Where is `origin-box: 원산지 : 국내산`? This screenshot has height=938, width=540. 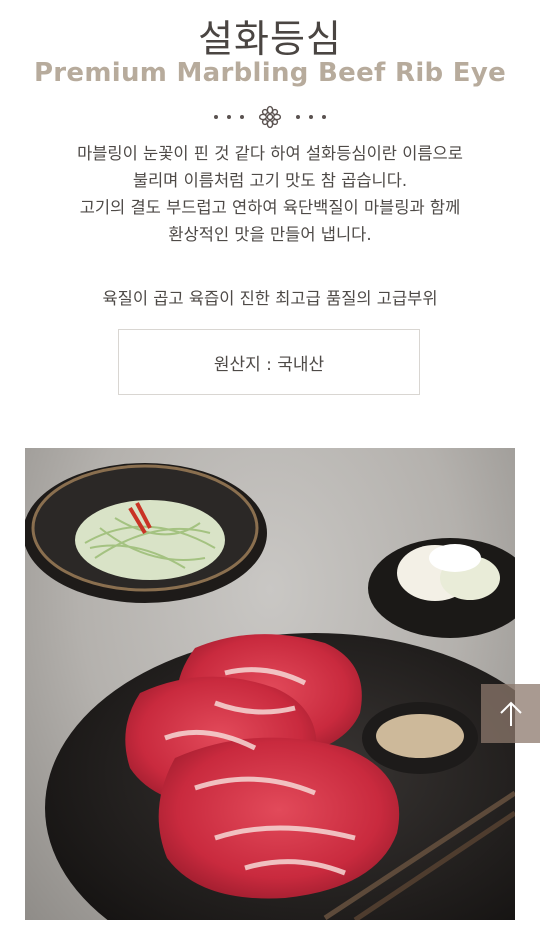 origin-box: 원산지 : 국내산 is located at coordinates (269, 362).